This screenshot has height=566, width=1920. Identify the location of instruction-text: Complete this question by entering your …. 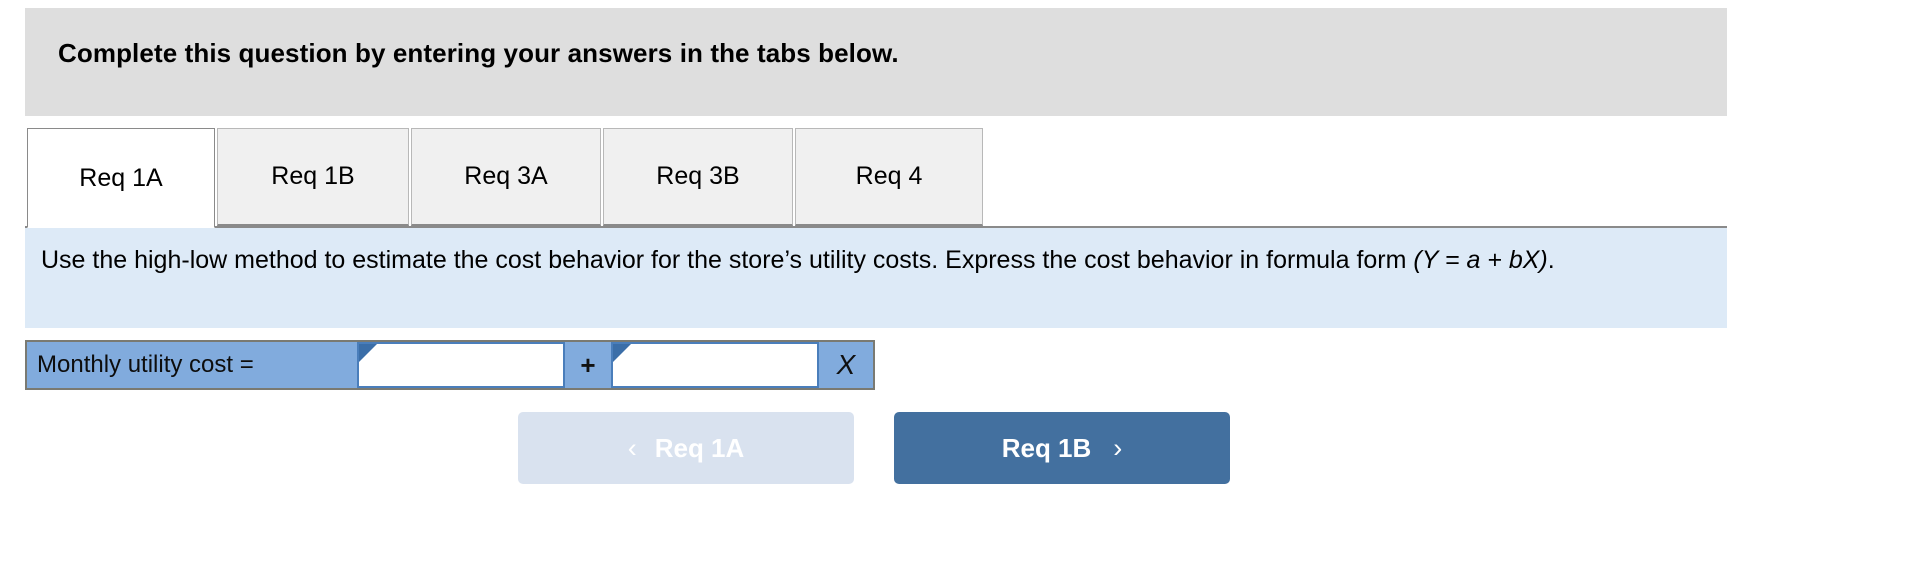
(478, 53).